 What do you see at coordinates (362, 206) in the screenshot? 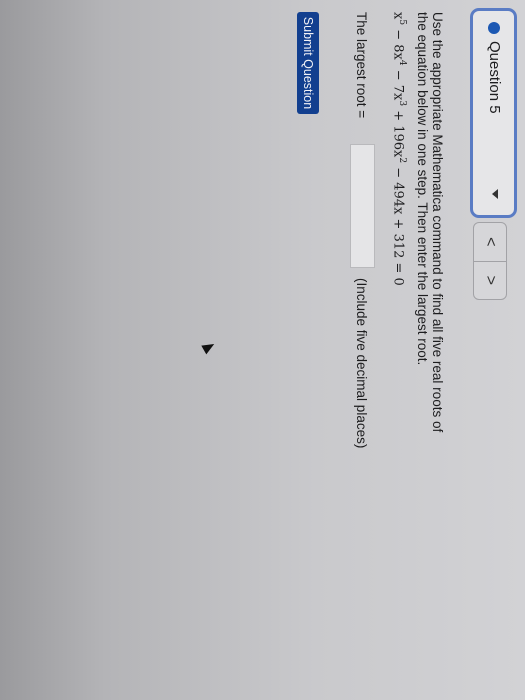
I see `answer-input` at bounding box center [362, 206].